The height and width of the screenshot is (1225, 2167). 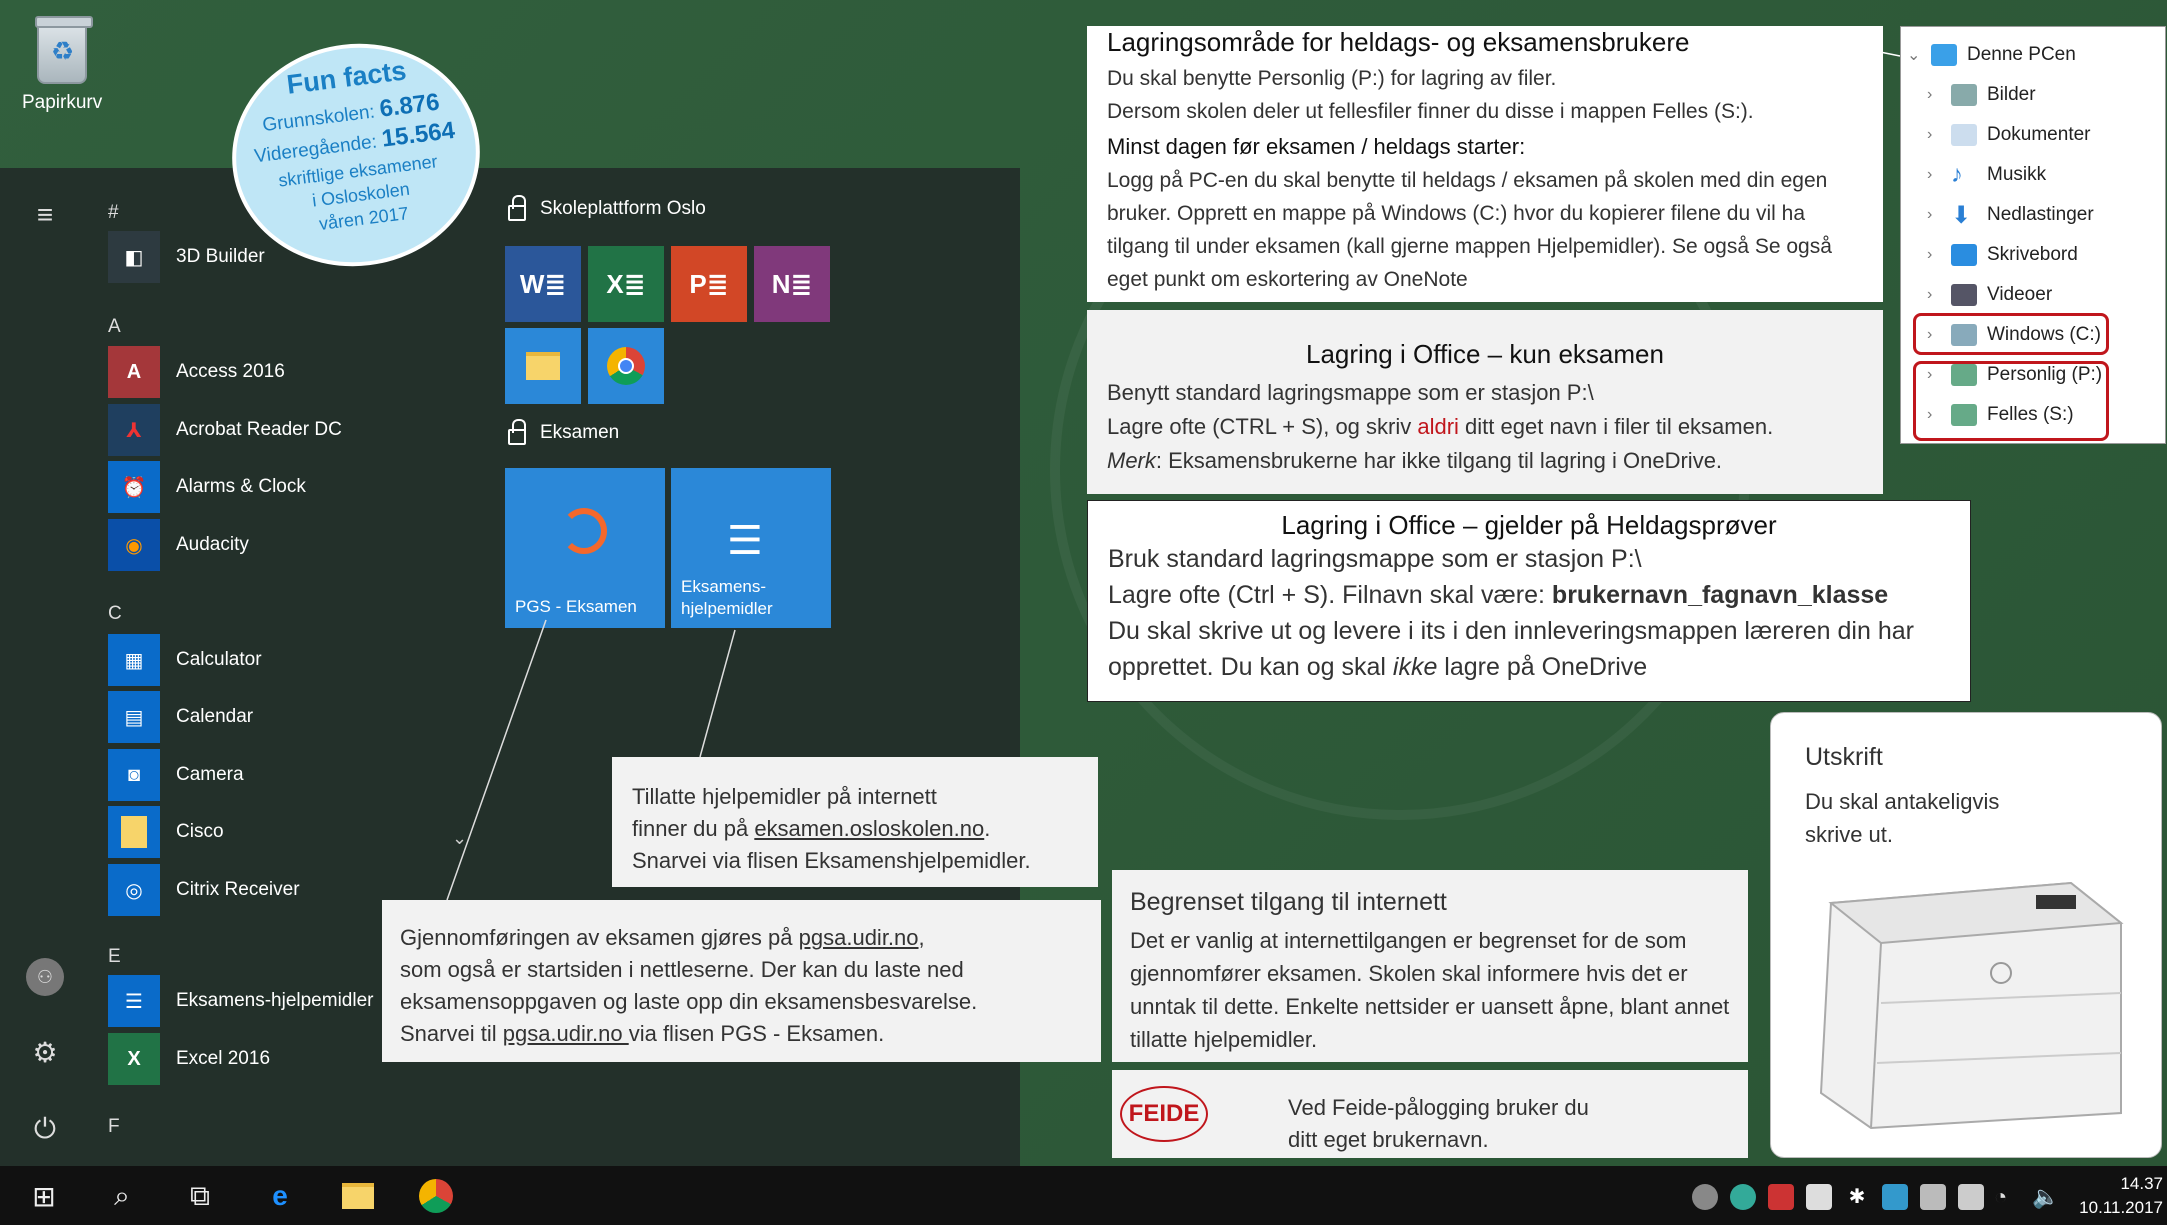 I want to click on aids-line2: finner du på eksamen.osloskolen.no., so click(x=811, y=828).